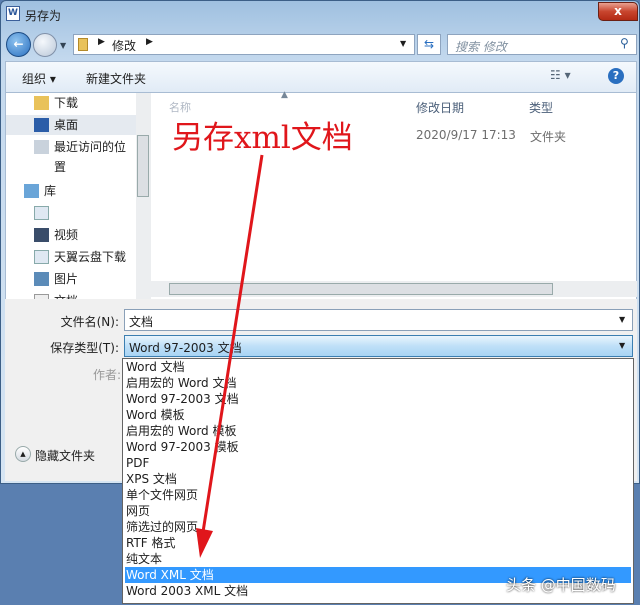 Image resolution: width=640 pixels, height=605 pixels. What do you see at coordinates (204, 543) in the screenshot?
I see `annotation-arrowhead` at bounding box center [204, 543].